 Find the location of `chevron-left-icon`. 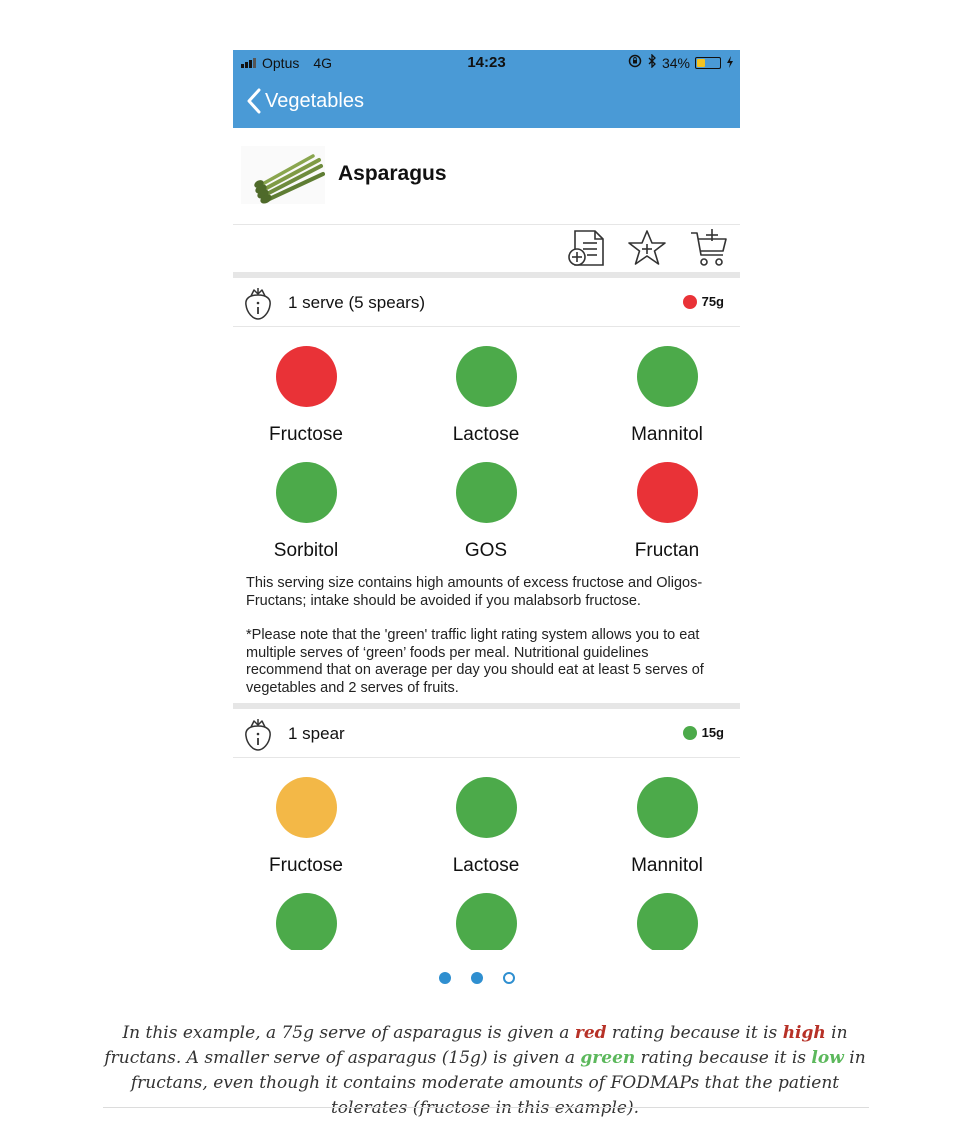

chevron-left-icon is located at coordinates (254, 101).